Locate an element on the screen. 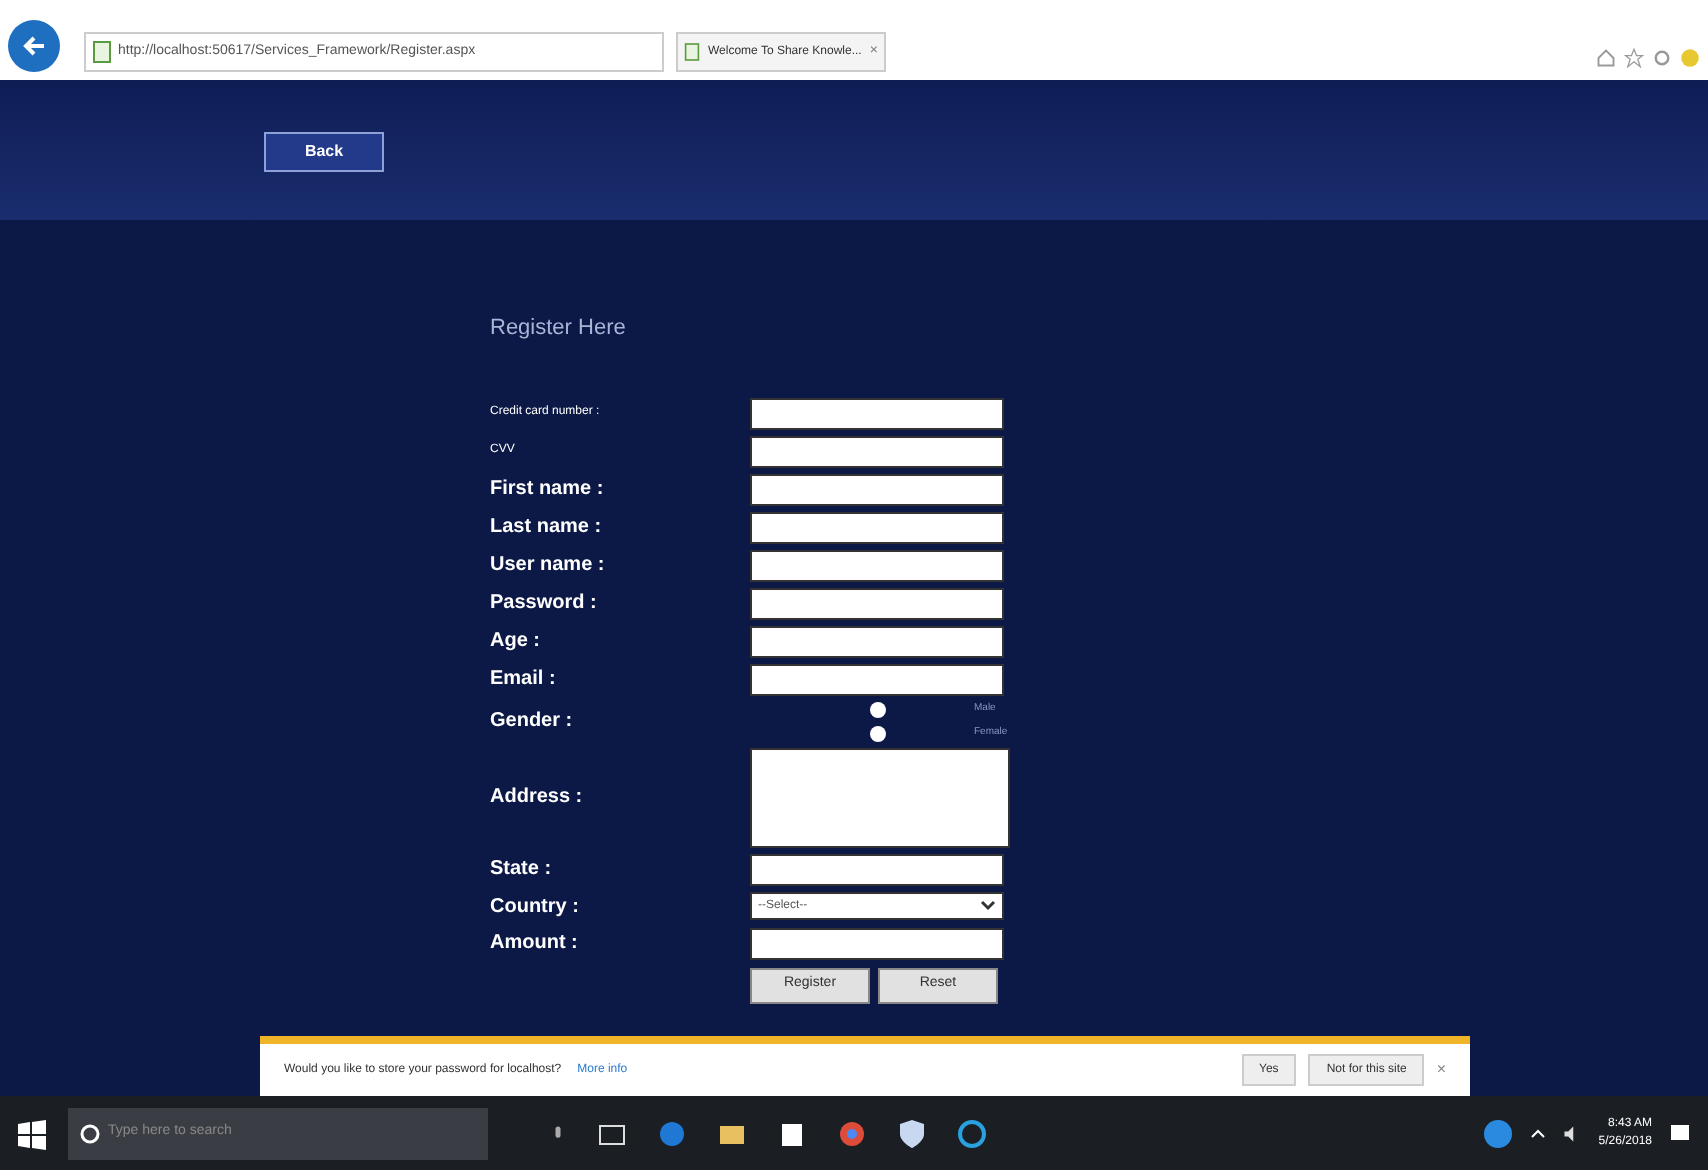 Image resolution: width=1708 pixels, height=1170 pixels. internet-explorer-icon is located at coordinates (972, 1133).